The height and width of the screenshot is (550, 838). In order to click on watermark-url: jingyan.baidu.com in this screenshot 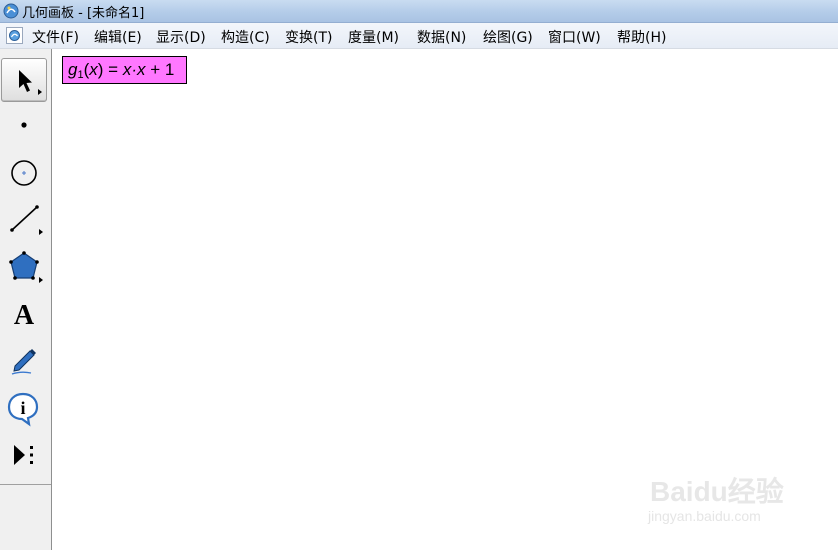, I will do `click(704, 516)`.